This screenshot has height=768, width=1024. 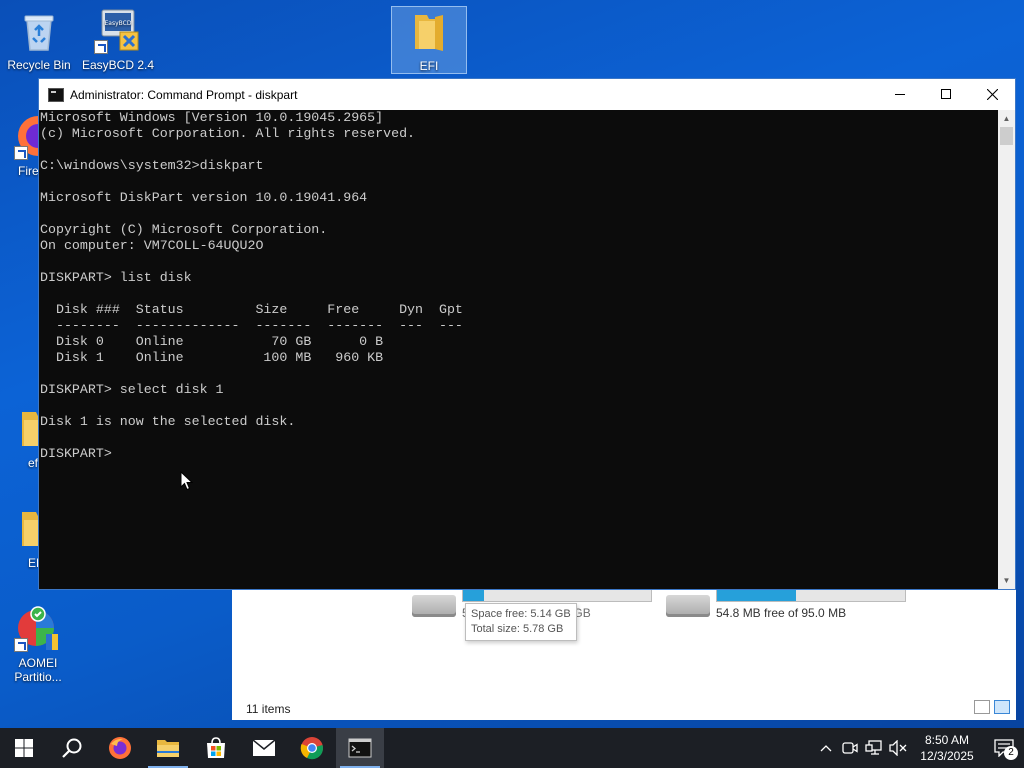 I want to click on minimize-icon, so click(x=900, y=94).